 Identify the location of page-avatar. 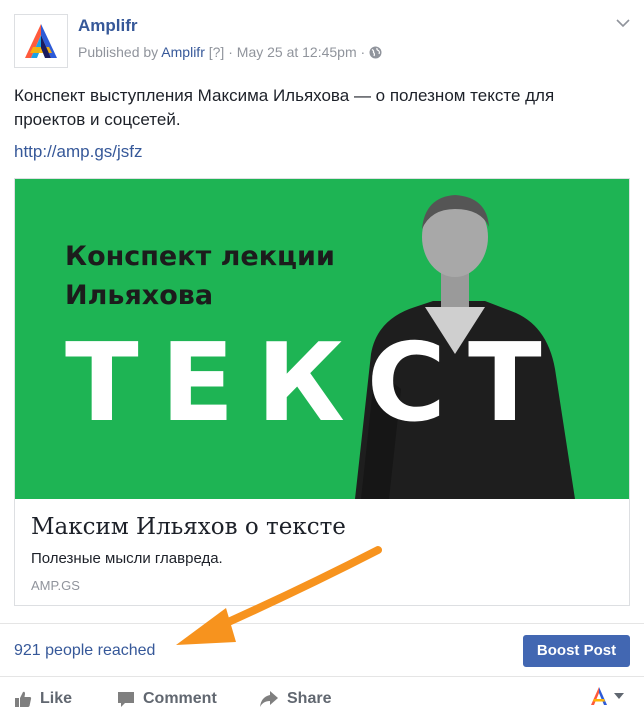
(41, 41).